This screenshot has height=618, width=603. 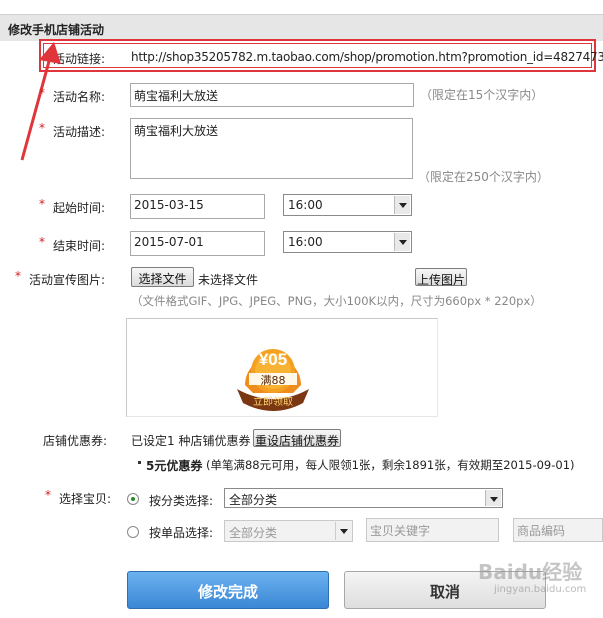 What do you see at coordinates (441, 277) in the screenshot?
I see `upload-image-button: 上传图片` at bounding box center [441, 277].